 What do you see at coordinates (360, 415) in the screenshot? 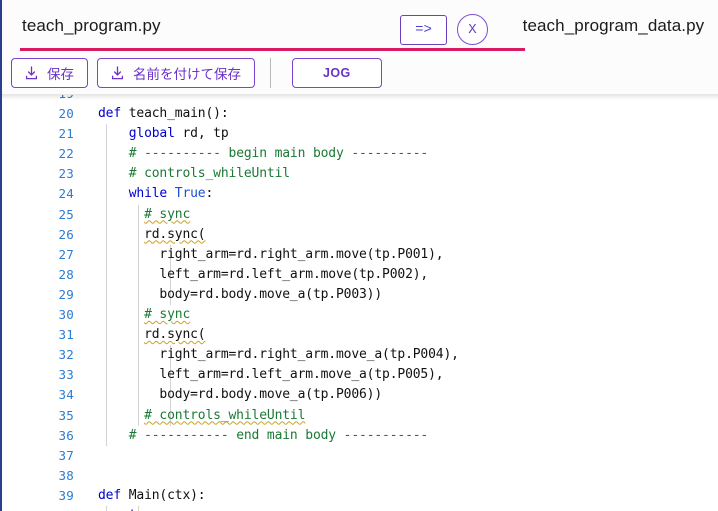
I see `code-line: 35 # controls_whileUntil` at bounding box center [360, 415].